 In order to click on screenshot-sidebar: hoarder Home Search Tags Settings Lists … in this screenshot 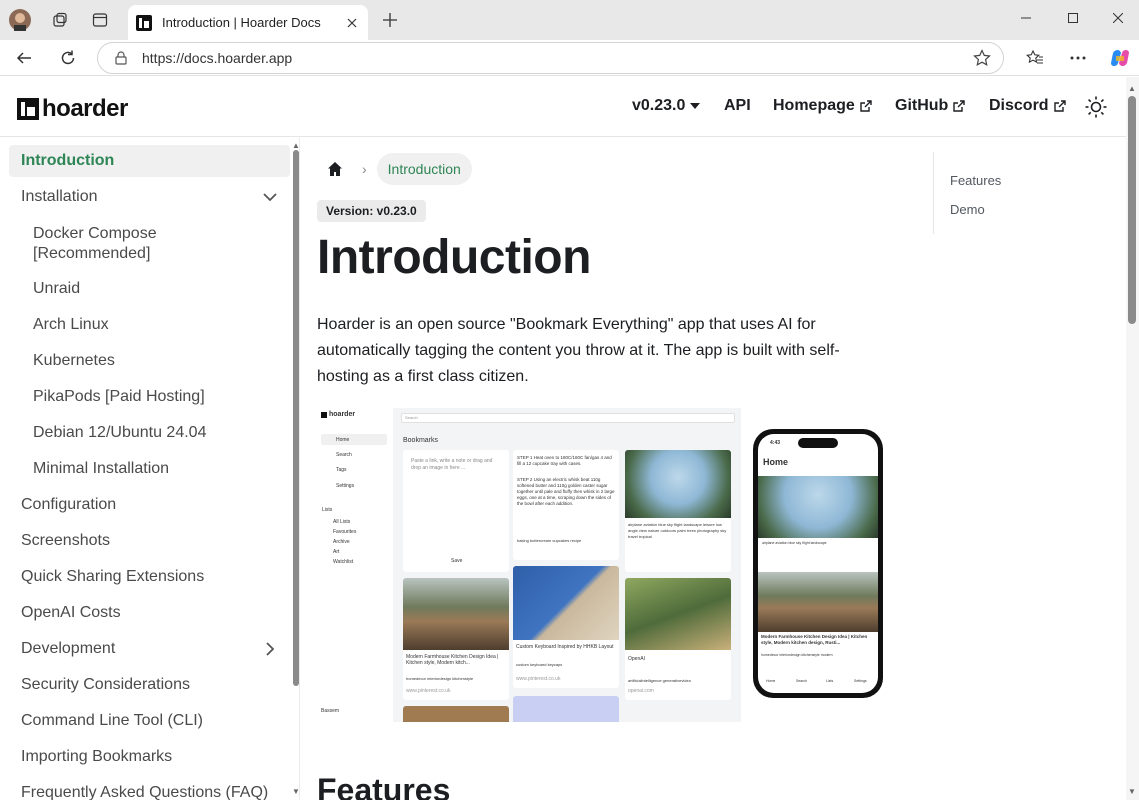, I will do `click(355, 565)`.